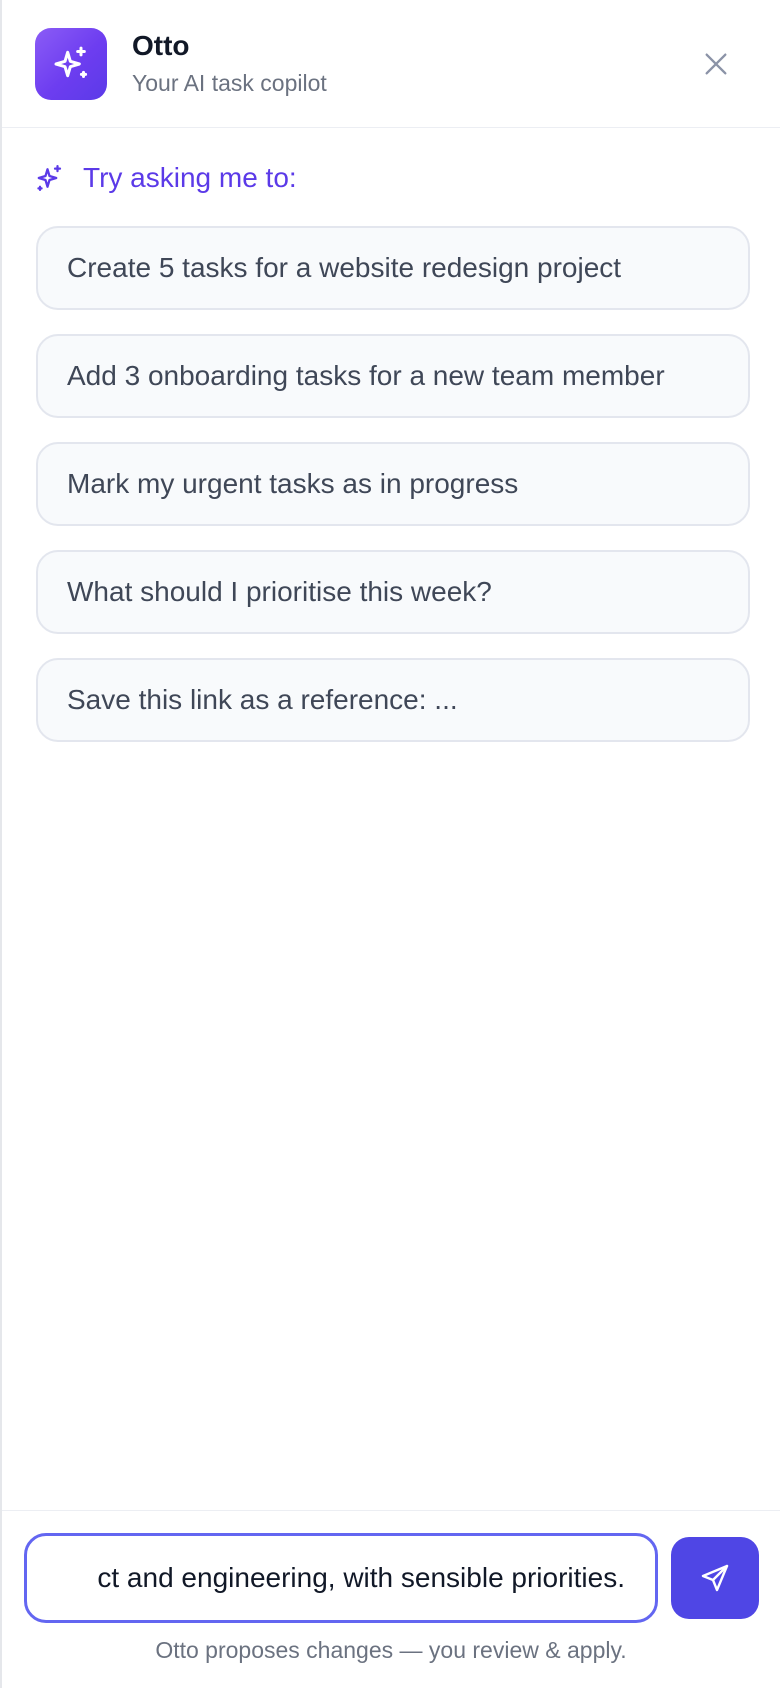 This screenshot has height=1688, width=780. I want to click on assistant-subtitle: Your AI task copilot, so click(229, 83).